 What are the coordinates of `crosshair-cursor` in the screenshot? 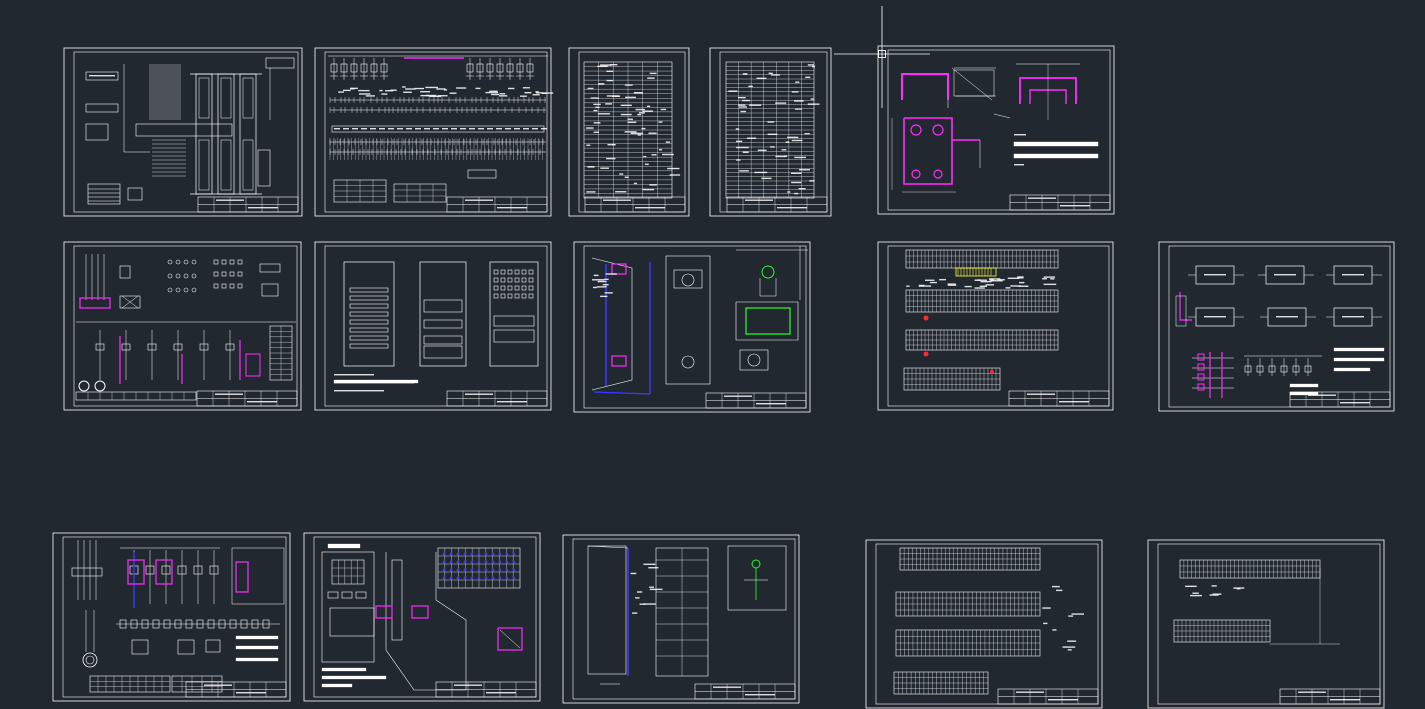 It's located at (882, 57).